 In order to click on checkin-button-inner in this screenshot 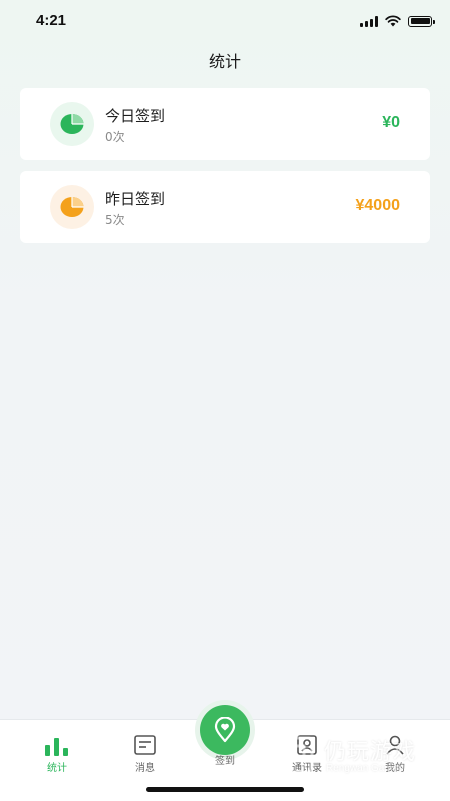, I will do `click(225, 730)`.